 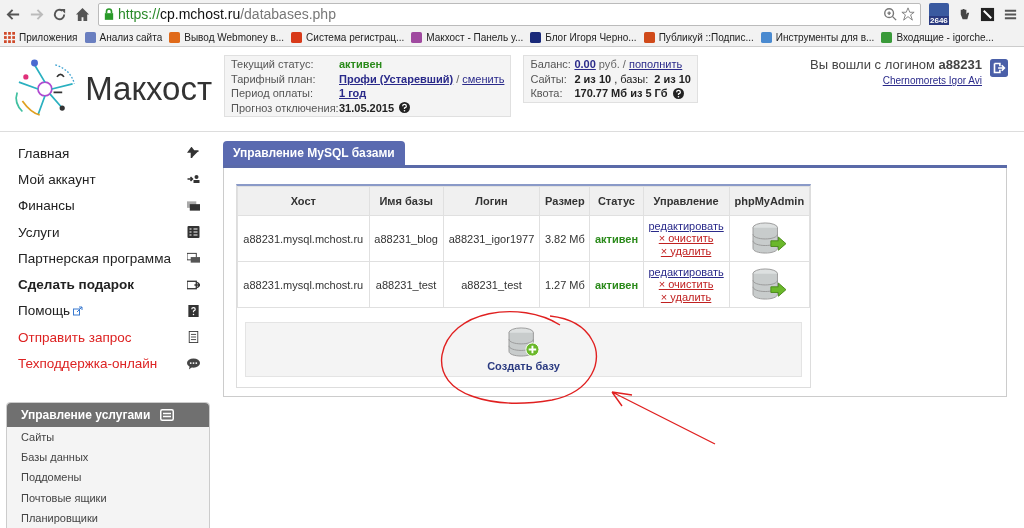 What do you see at coordinates (108, 498) in the screenshot?
I see `services-link: Почтовые ящики` at bounding box center [108, 498].